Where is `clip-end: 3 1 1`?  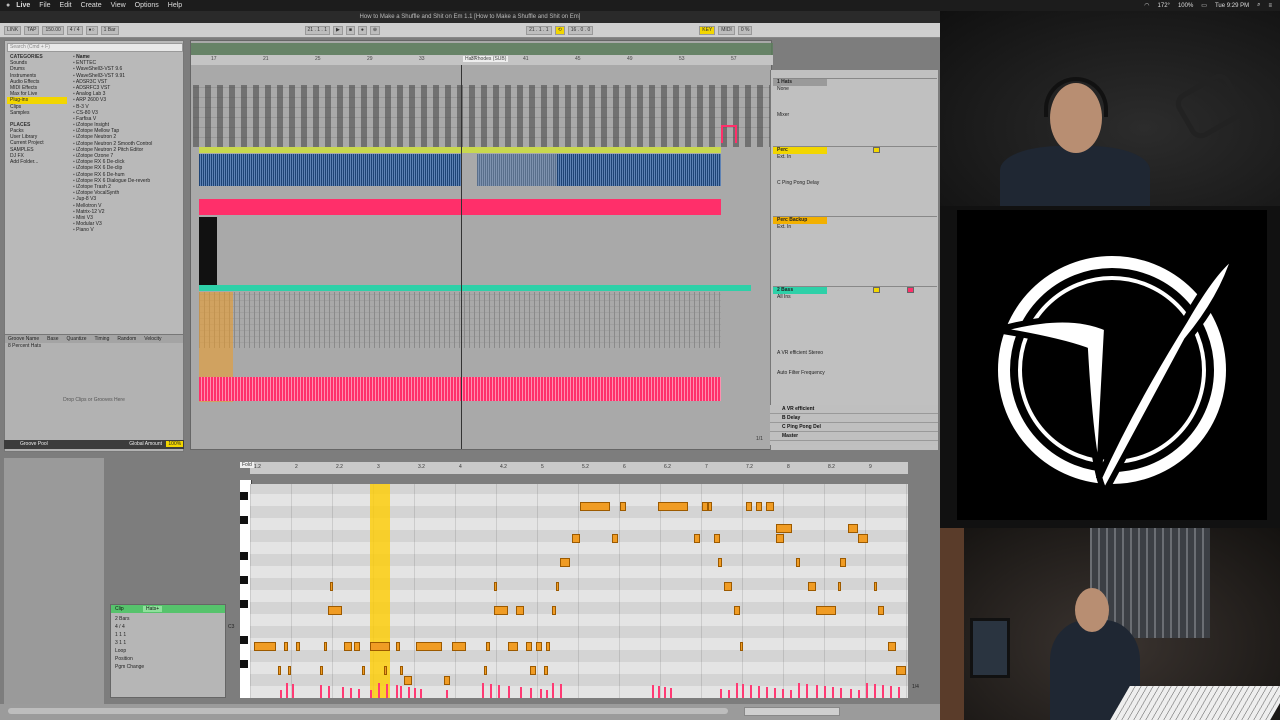
clip-end: 3 1 1 is located at coordinates (168, 643).